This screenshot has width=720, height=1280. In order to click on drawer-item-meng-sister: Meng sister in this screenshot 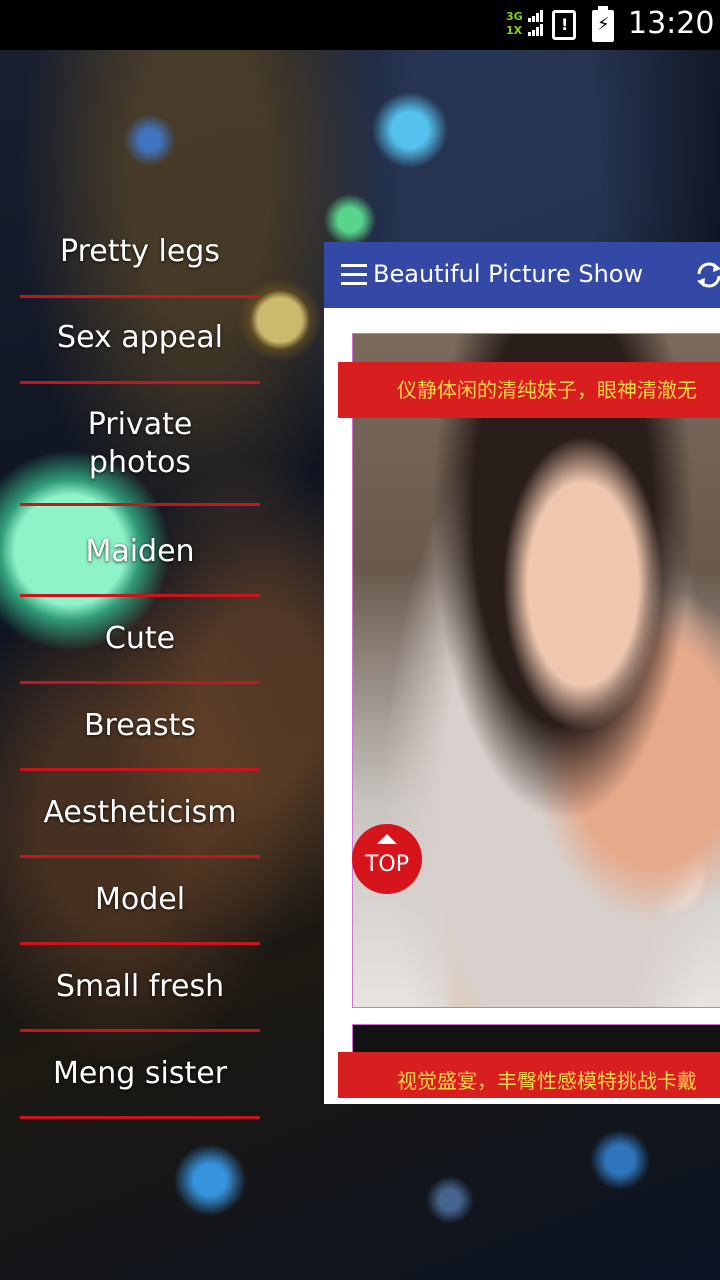, I will do `click(140, 1075)`.